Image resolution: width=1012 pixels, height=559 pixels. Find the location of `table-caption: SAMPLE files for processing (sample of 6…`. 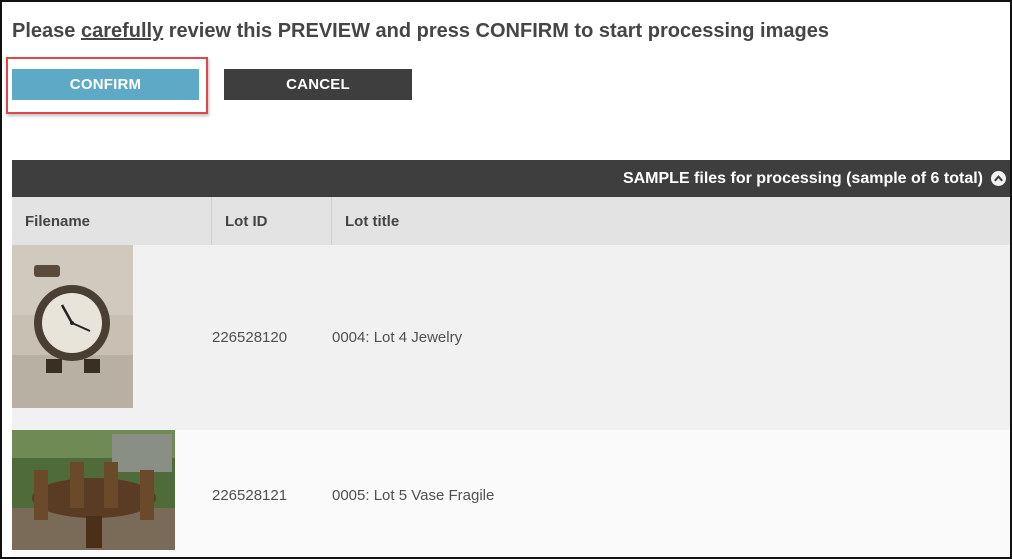

table-caption: SAMPLE files for processing (sample of 6… is located at coordinates (802, 178).